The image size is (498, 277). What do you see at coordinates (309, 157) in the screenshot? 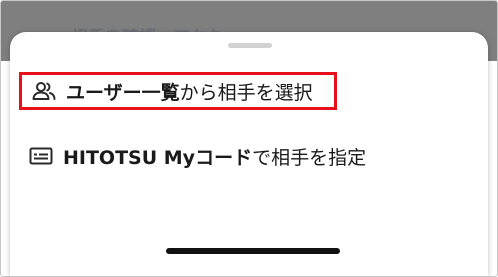
I see `option-label-rest: で相手を指定` at bounding box center [309, 157].